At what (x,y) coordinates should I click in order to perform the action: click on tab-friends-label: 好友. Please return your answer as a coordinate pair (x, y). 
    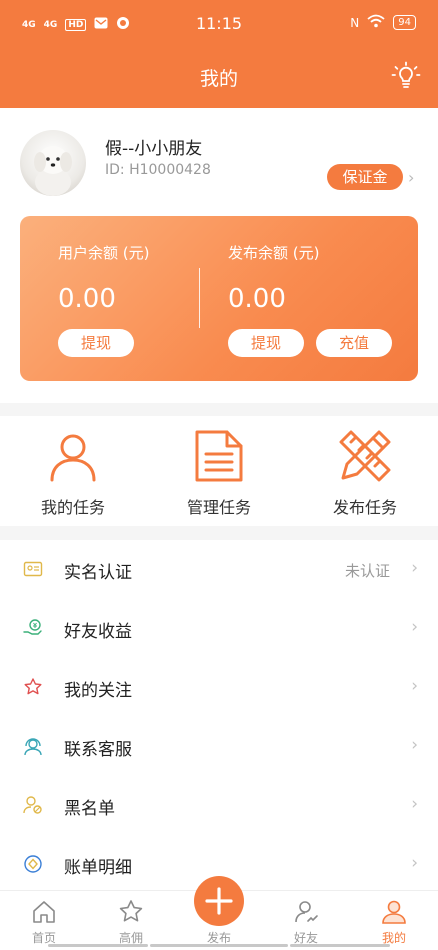
    Looking at the image, I should click on (305, 938).